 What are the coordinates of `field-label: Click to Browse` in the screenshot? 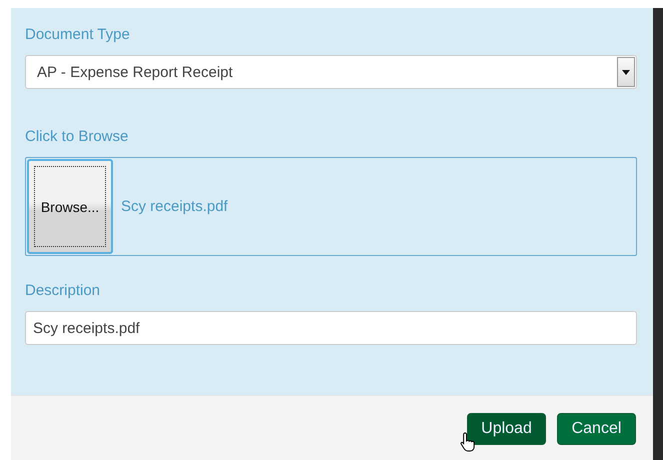 It's located at (77, 137).